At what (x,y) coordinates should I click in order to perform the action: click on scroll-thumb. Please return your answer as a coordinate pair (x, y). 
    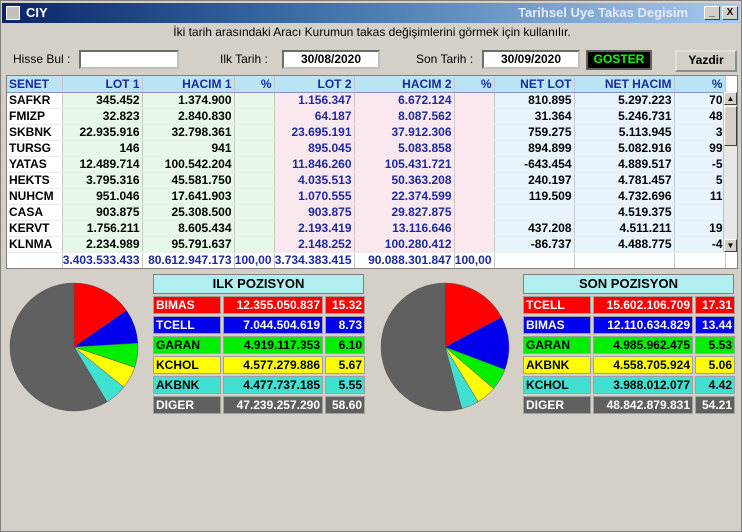
    Looking at the image, I should click on (730, 126).